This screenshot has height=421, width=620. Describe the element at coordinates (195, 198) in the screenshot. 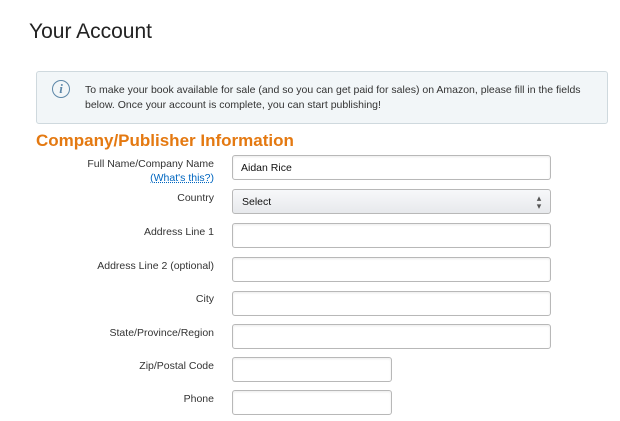

I see `country-label: Country` at that location.